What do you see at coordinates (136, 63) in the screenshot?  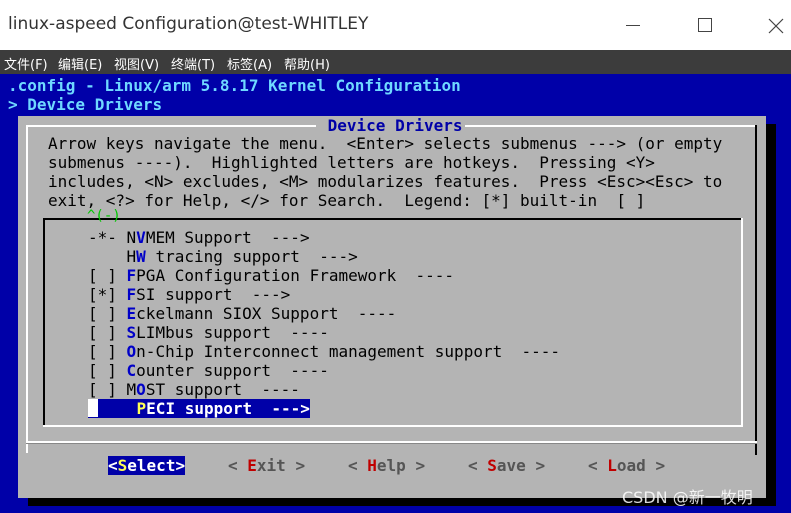 I see `menu-view: 视图(V)` at bounding box center [136, 63].